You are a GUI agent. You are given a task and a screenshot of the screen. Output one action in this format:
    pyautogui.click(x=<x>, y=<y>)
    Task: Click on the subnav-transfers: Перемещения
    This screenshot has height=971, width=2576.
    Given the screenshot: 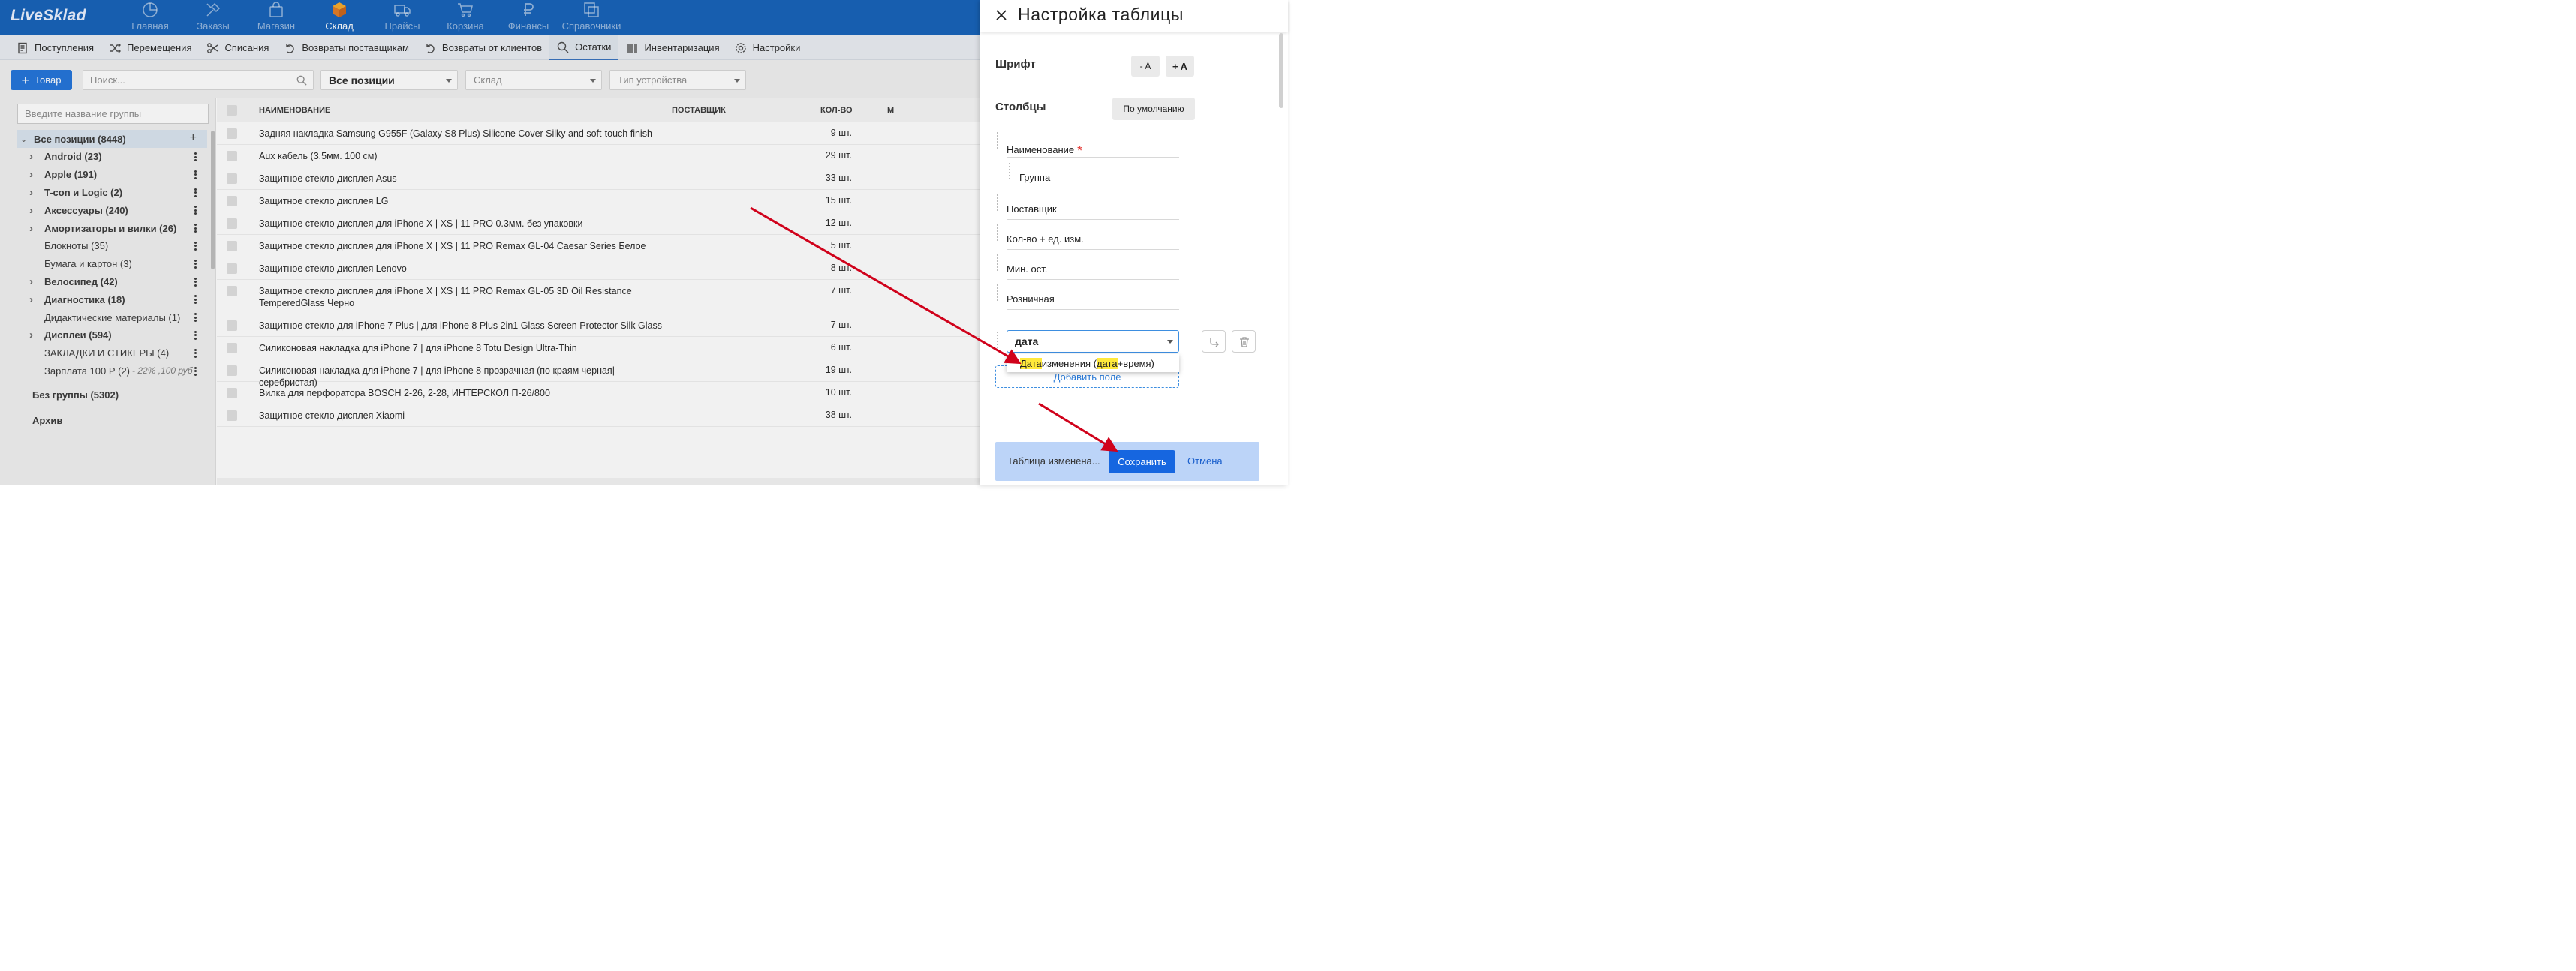 What is the action you would take?
    pyautogui.click(x=150, y=47)
    